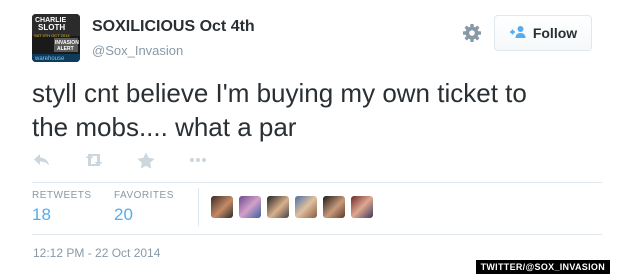 Image resolution: width=624 pixels, height=280 pixels. Describe the element at coordinates (144, 195) in the screenshot. I see `favorites-label: FAVORITES` at that location.